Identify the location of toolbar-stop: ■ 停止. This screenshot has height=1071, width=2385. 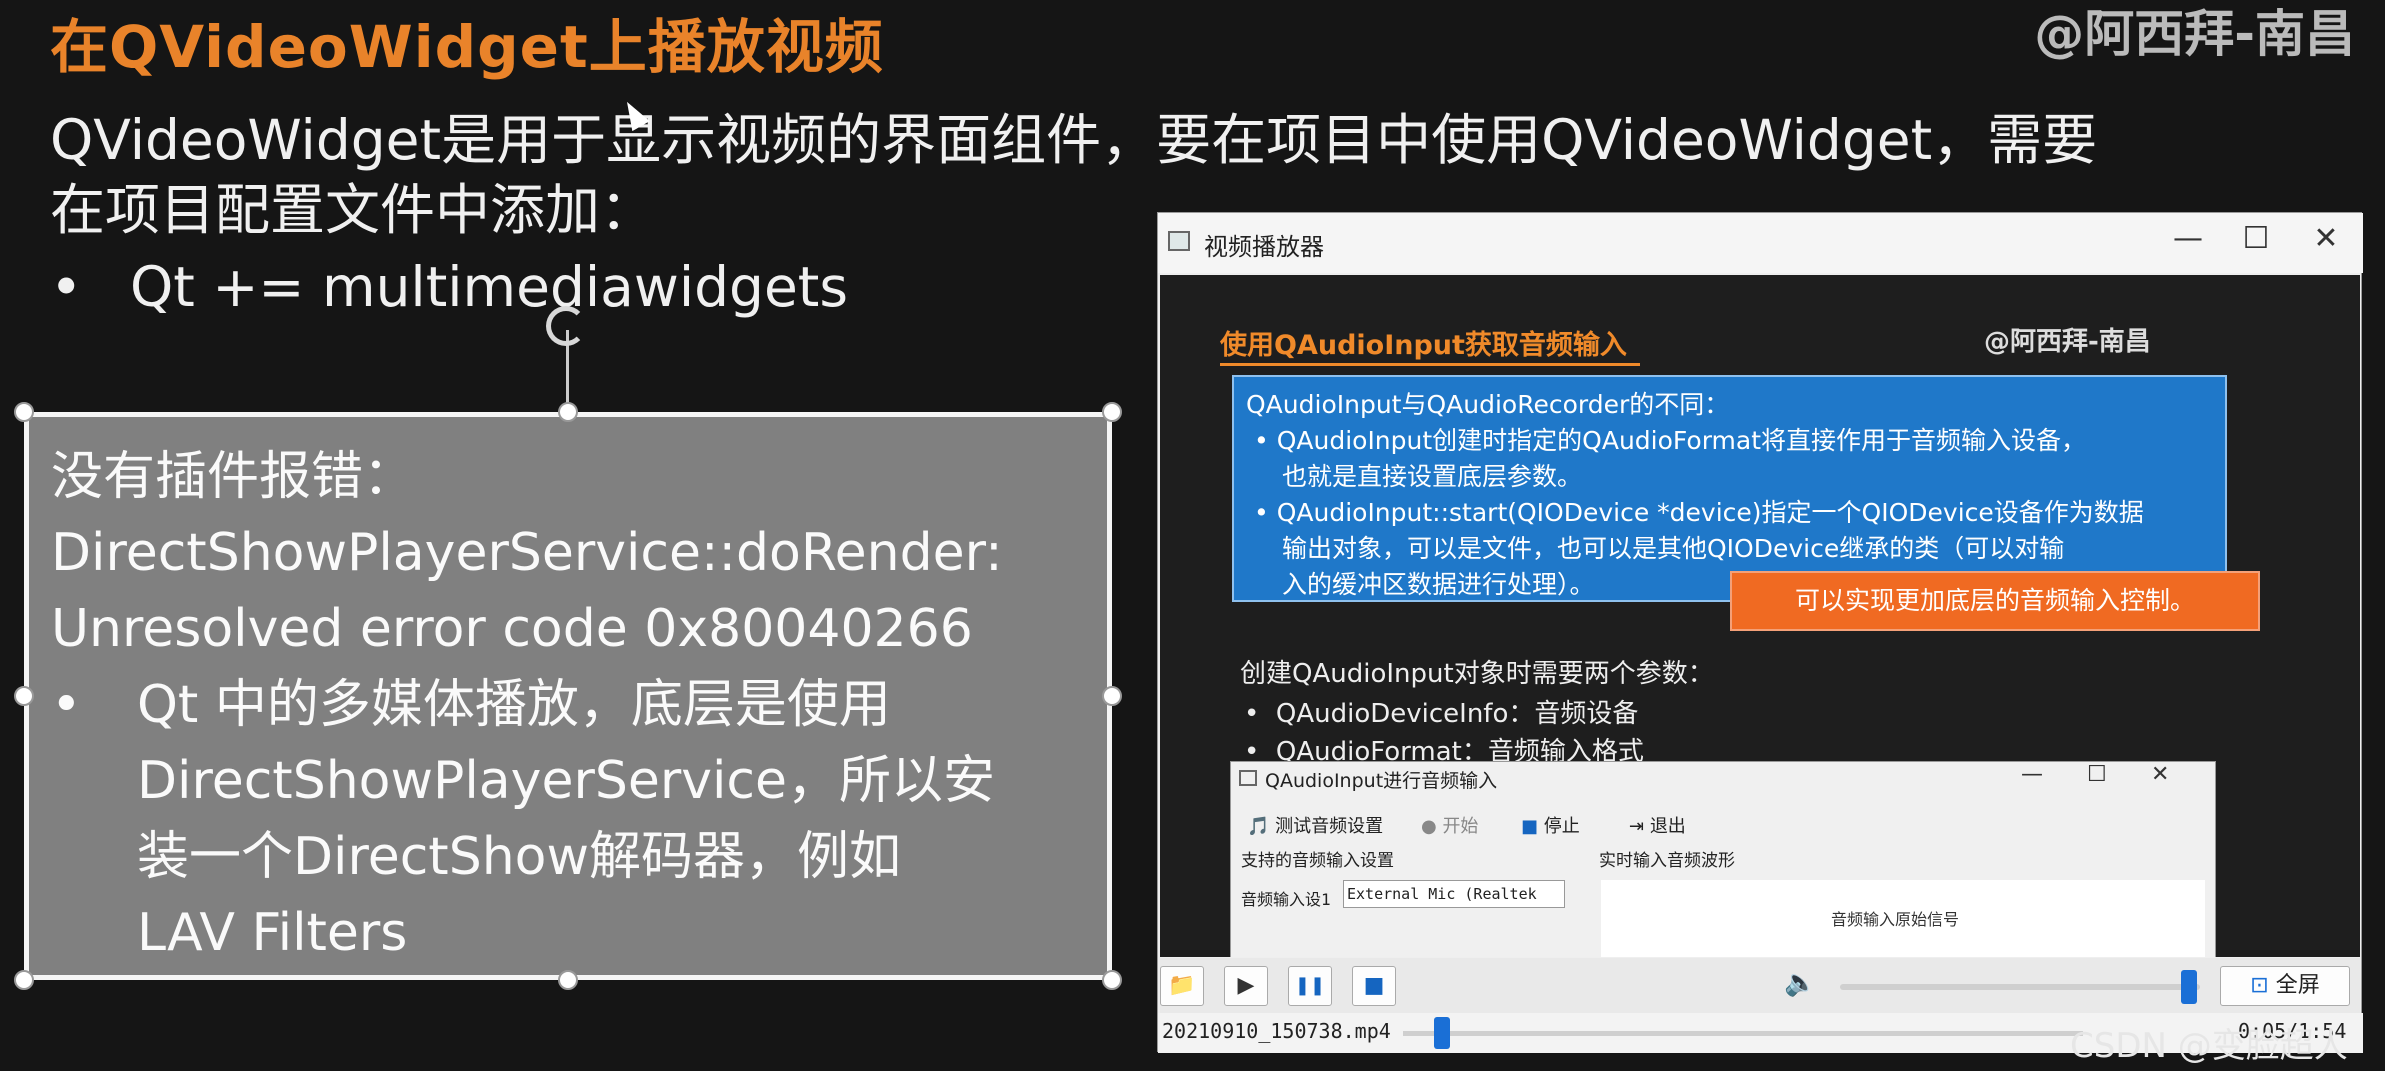
(1550, 826).